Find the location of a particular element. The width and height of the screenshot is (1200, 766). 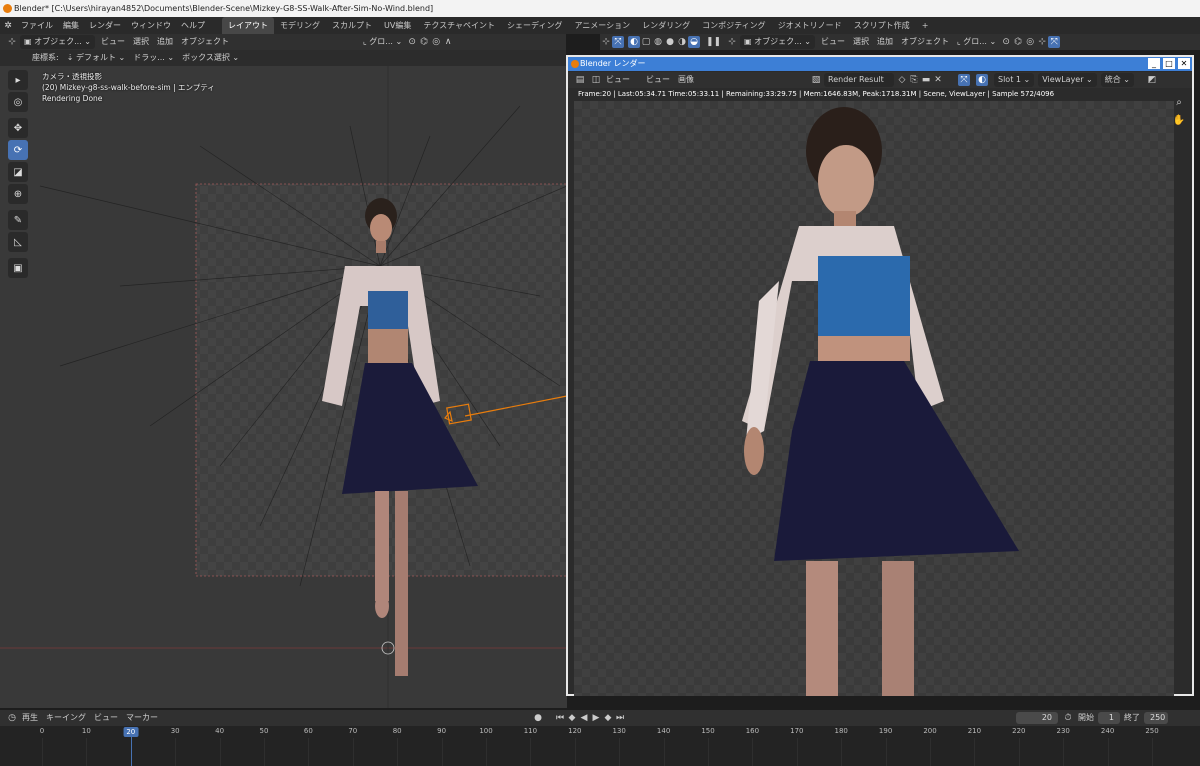

xray-icon: ▢ is located at coordinates (646, 42).